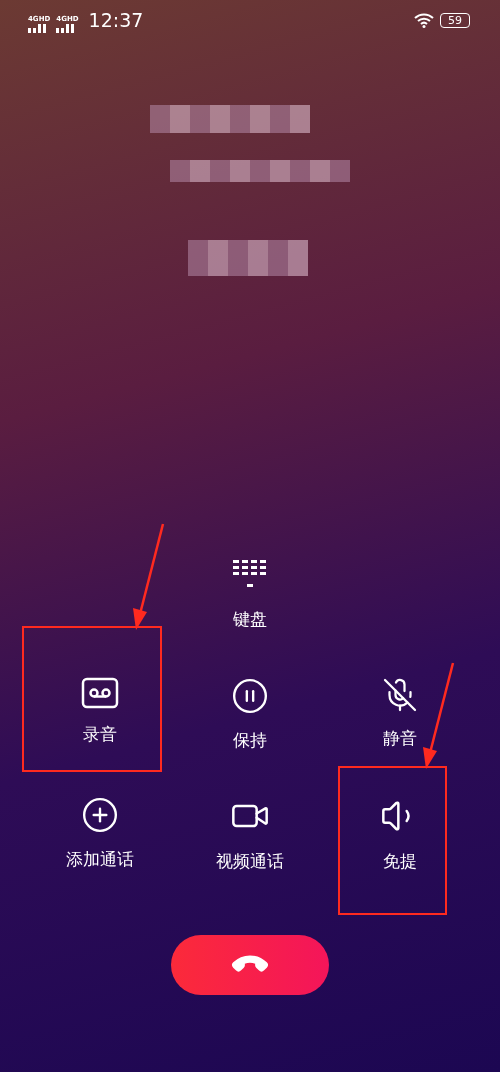 Image resolution: width=500 pixels, height=1072 pixels. What do you see at coordinates (100, 693) in the screenshot?
I see `cassette-icon` at bounding box center [100, 693].